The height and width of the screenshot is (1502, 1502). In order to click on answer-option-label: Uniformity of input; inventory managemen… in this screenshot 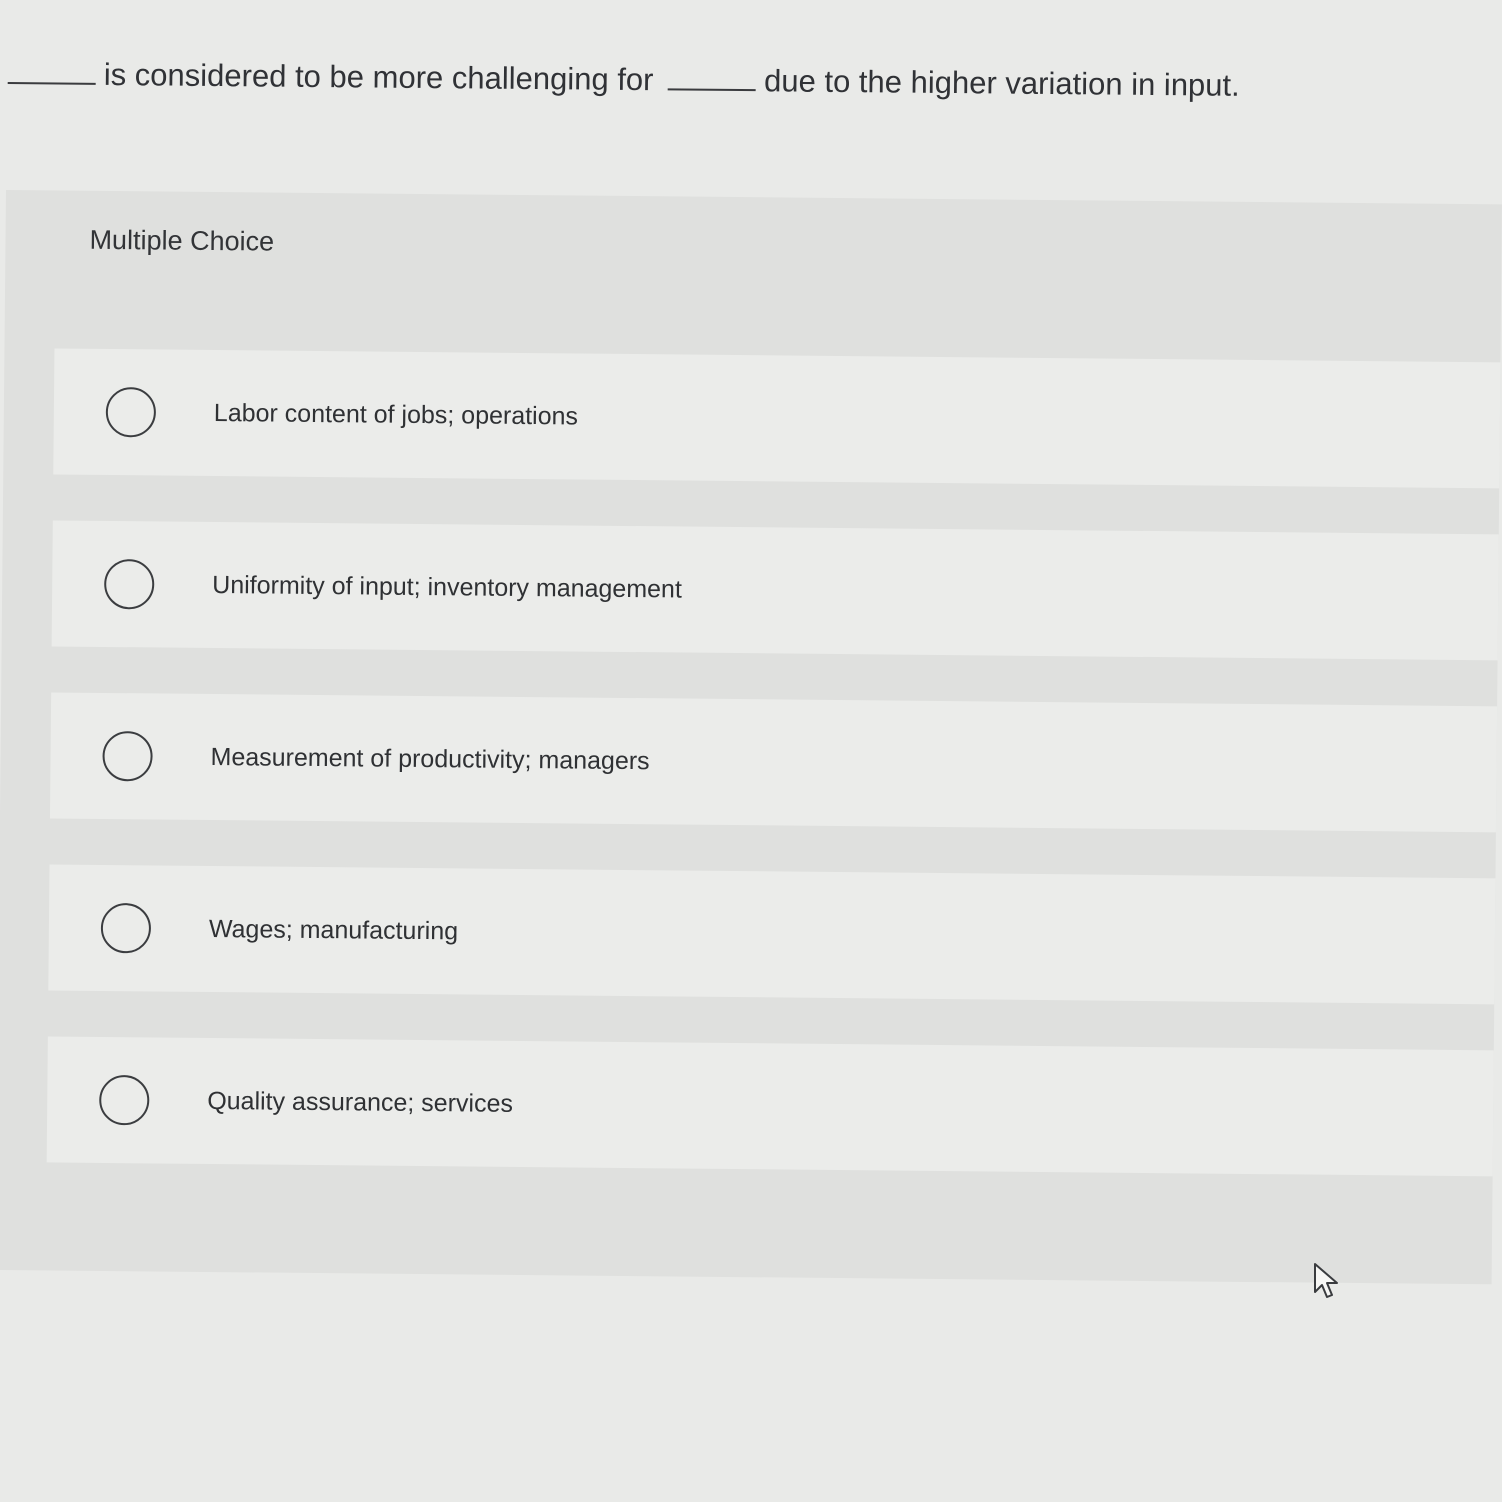, I will do `click(447, 587)`.